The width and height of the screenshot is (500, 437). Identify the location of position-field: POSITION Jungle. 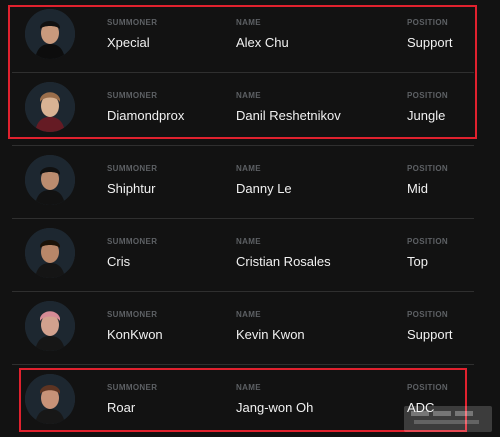
(427, 107).